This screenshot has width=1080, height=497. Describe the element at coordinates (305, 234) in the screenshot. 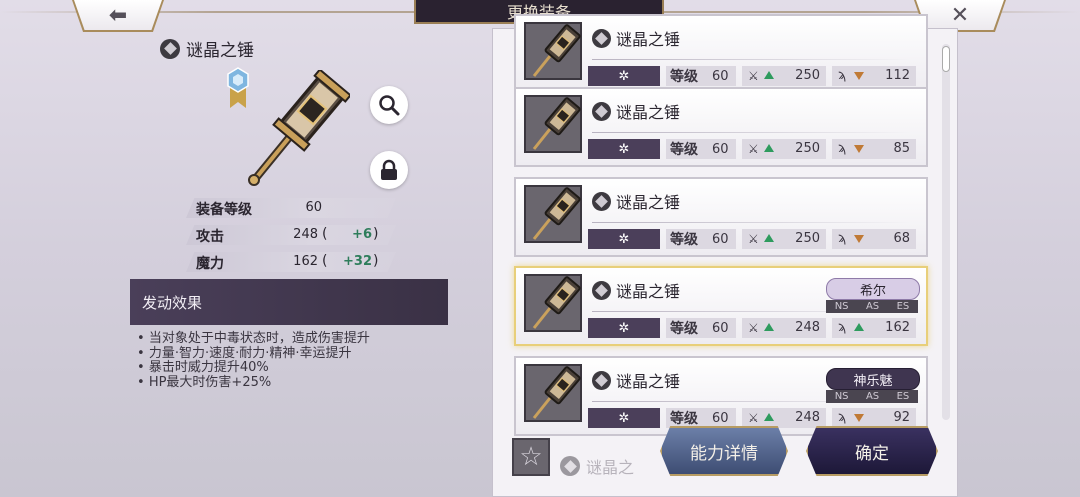

I see `stat-value: 248` at that location.